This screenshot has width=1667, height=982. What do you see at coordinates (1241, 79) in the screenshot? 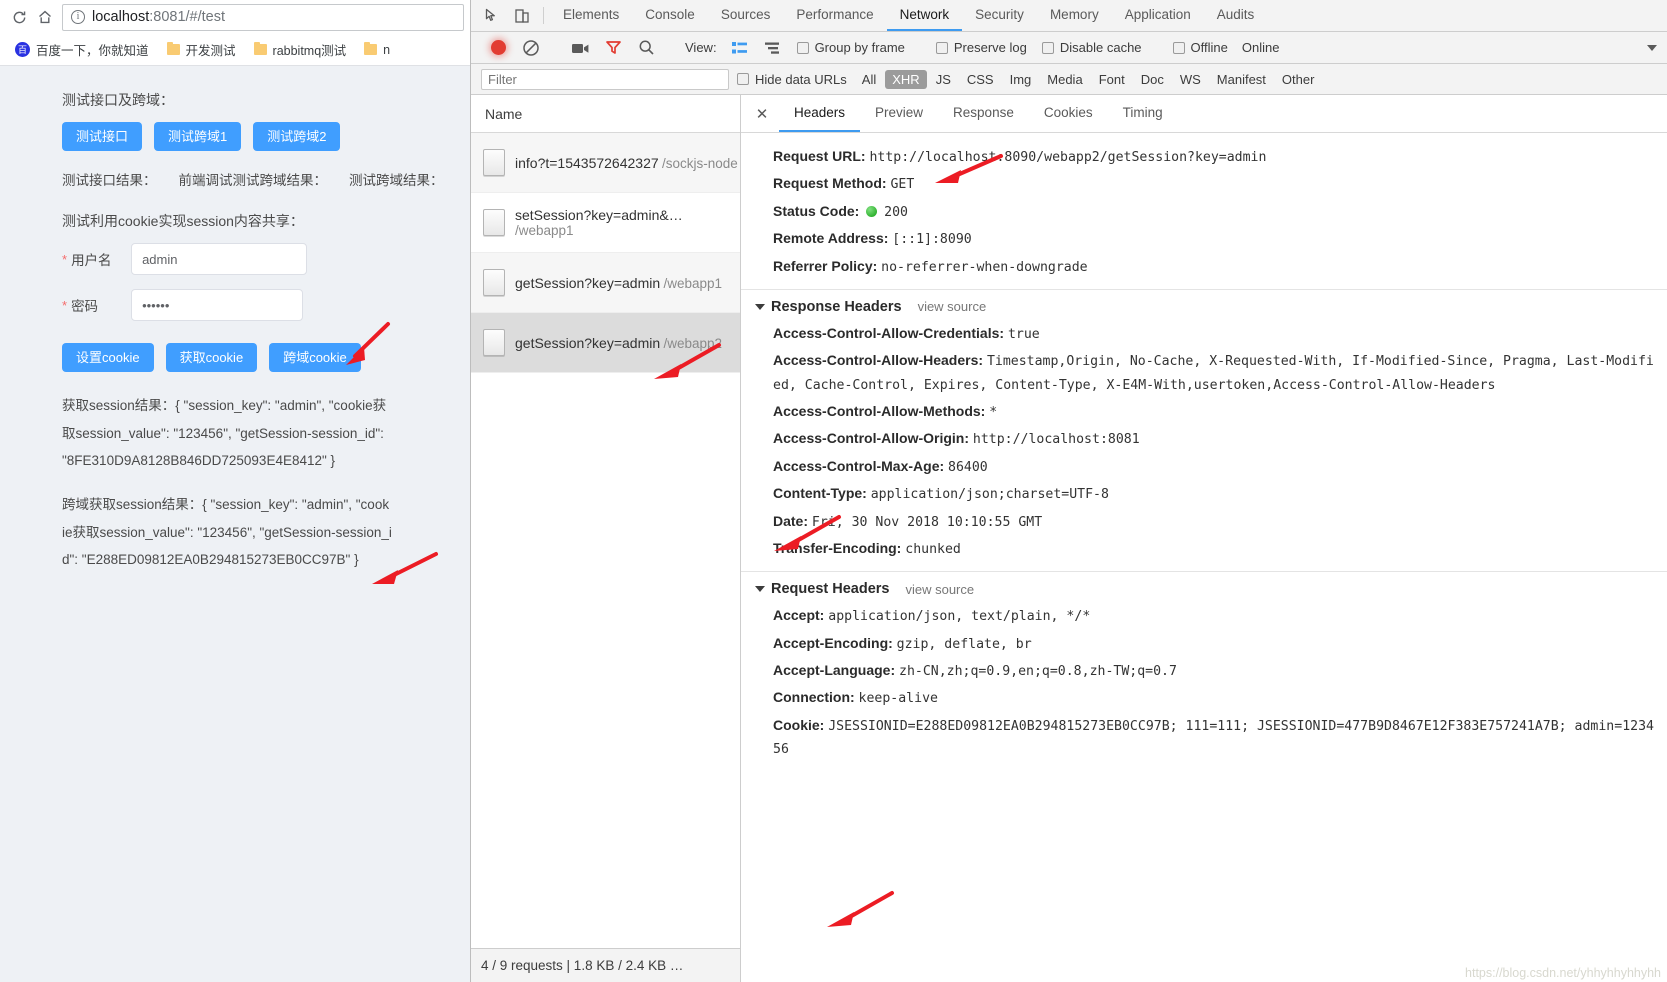
I see `filter-type-manifest: Manifest` at bounding box center [1241, 79].